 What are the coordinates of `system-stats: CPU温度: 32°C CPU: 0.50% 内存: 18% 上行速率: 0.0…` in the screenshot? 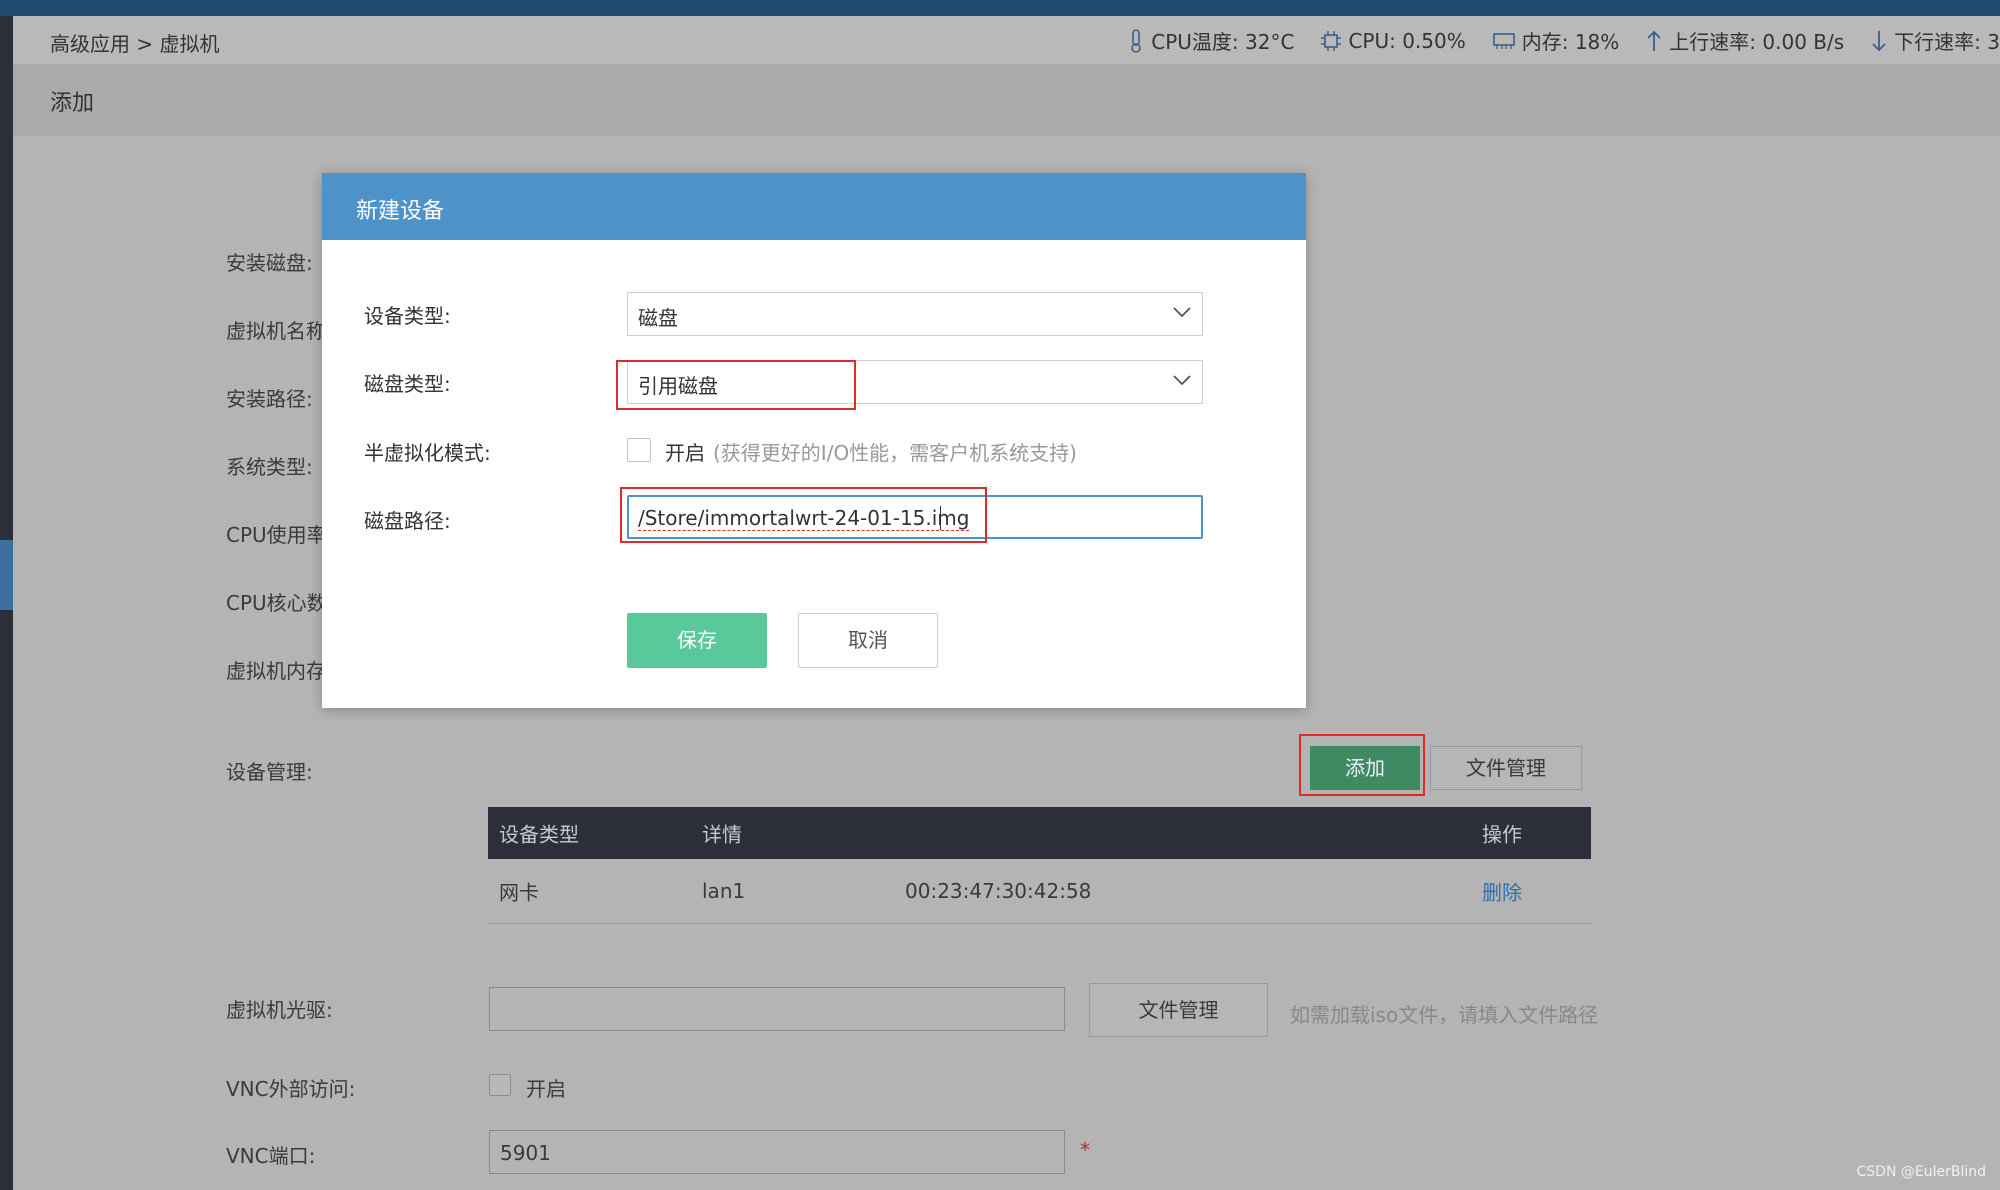 It's located at (1563, 40).